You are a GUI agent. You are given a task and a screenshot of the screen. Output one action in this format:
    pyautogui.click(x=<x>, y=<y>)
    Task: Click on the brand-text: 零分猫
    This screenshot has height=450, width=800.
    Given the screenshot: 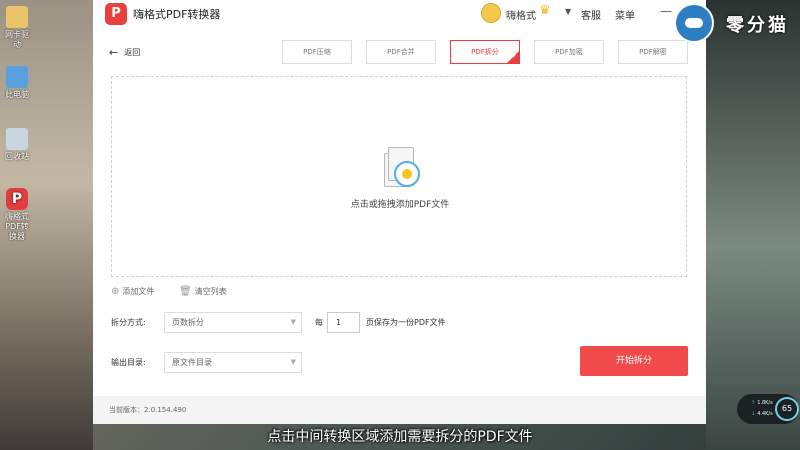 What is the action you would take?
    pyautogui.click(x=757, y=25)
    